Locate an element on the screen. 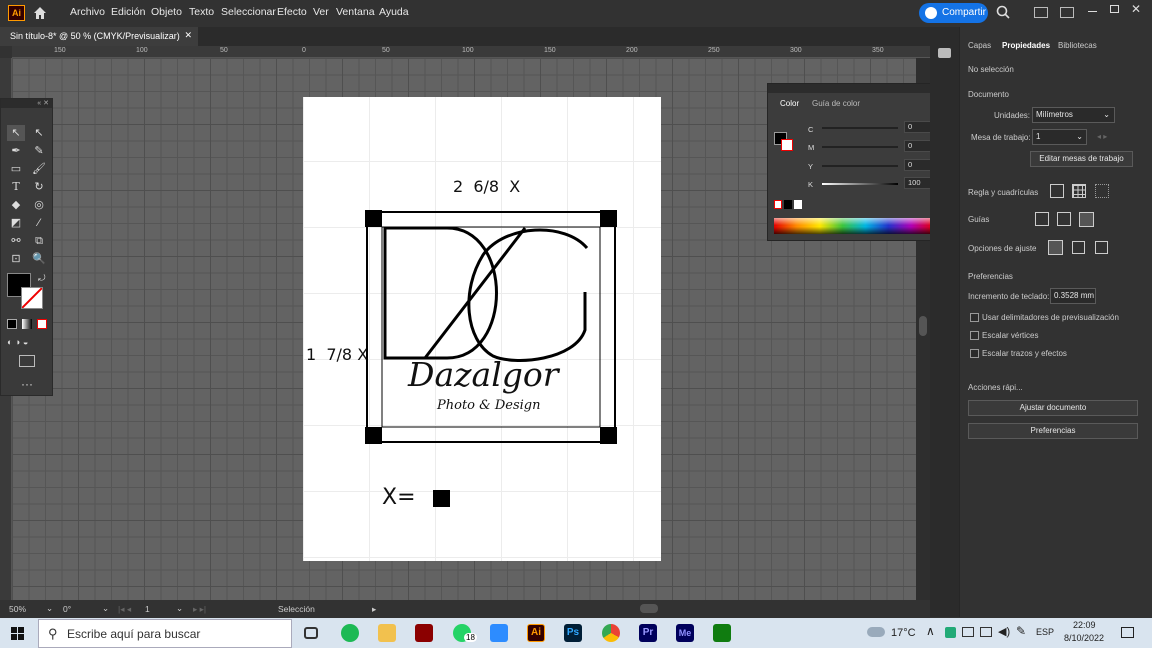  zoom-icon is located at coordinates (499, 633).